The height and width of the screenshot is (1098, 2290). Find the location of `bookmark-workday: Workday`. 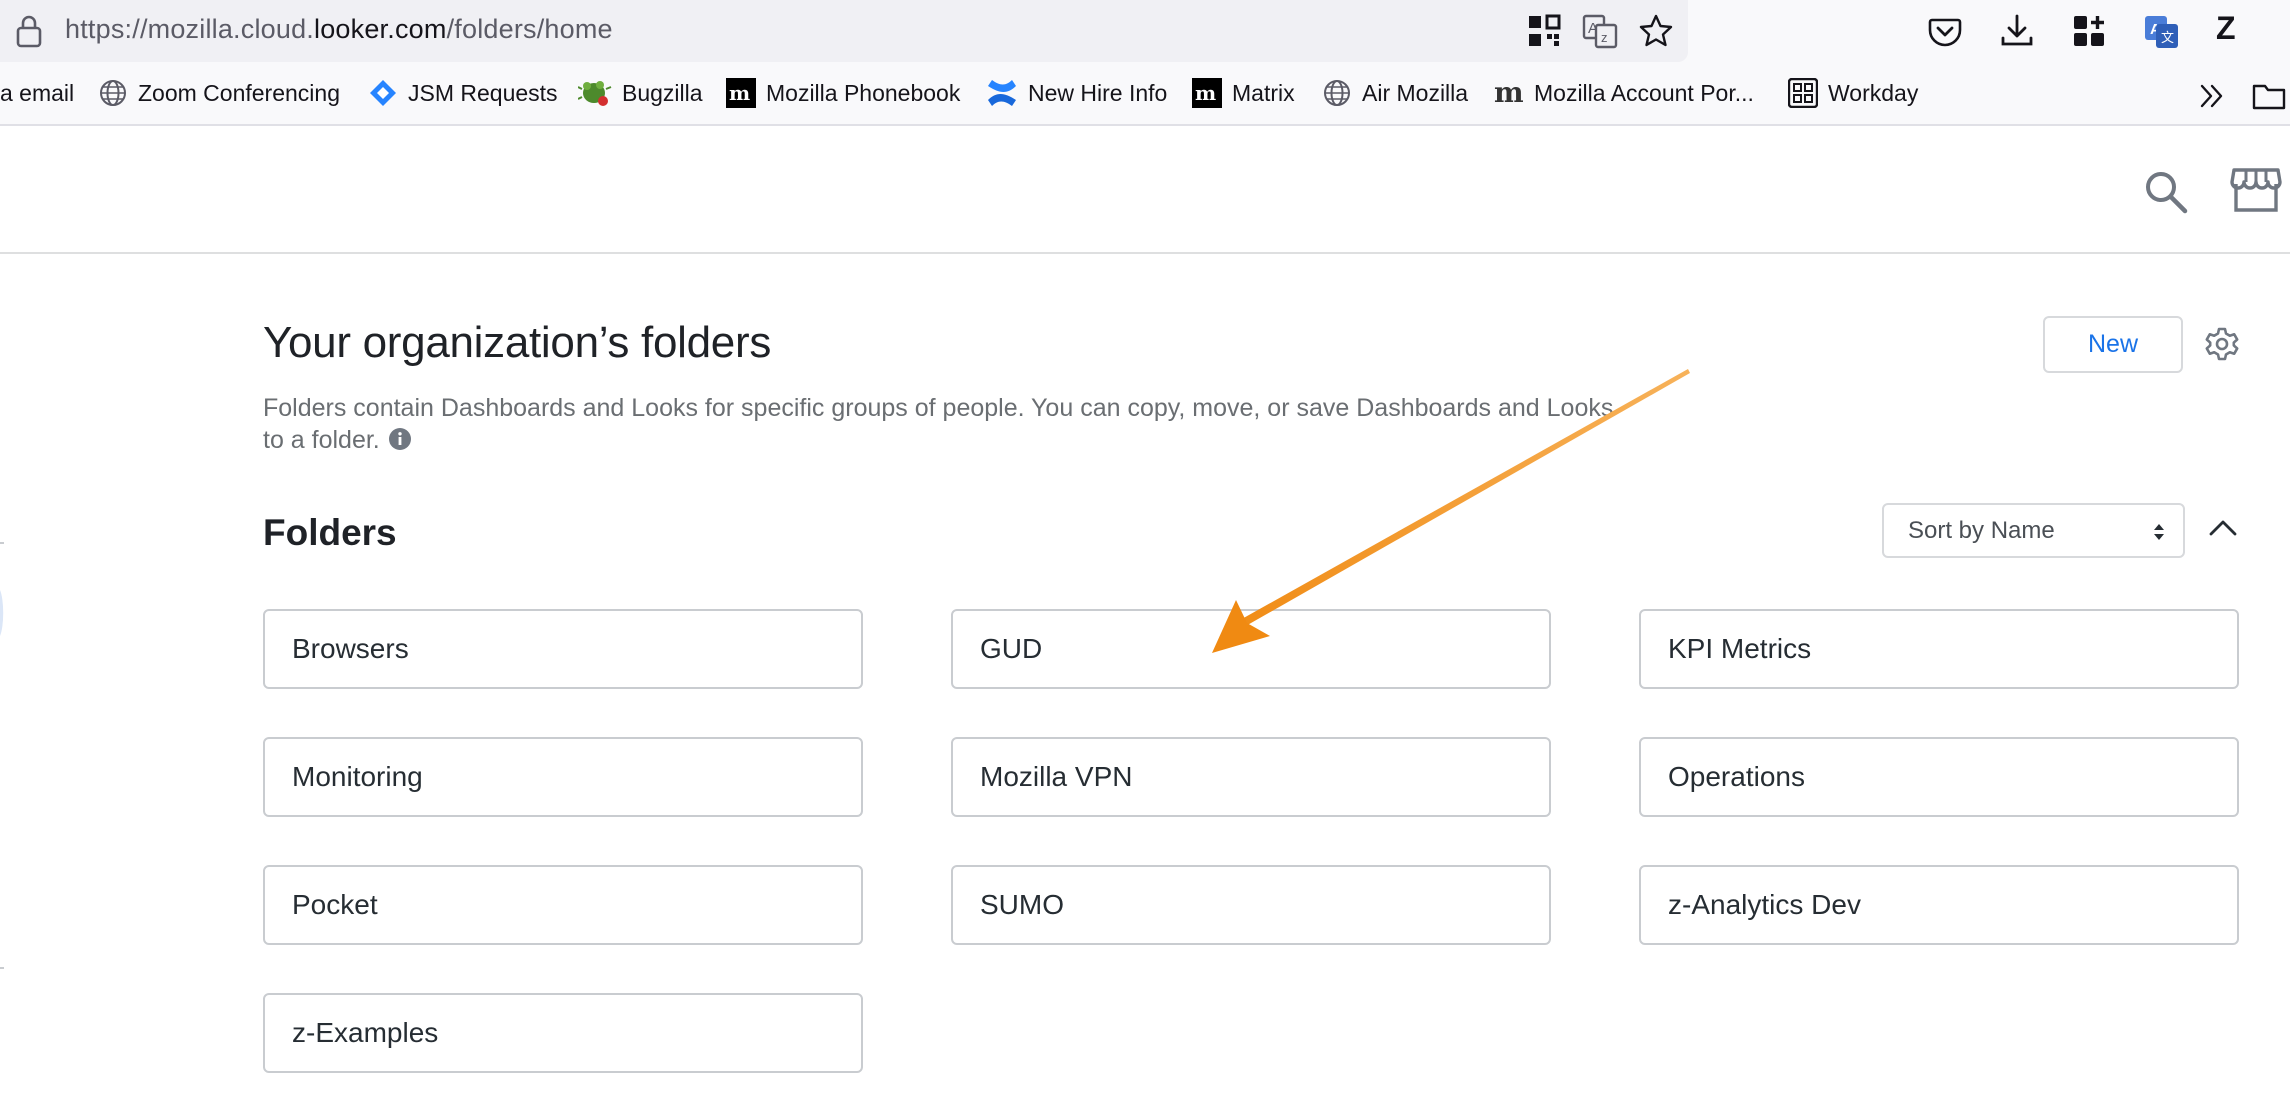

bookmark-workday: Workday is located at coordinates (1853, 93).